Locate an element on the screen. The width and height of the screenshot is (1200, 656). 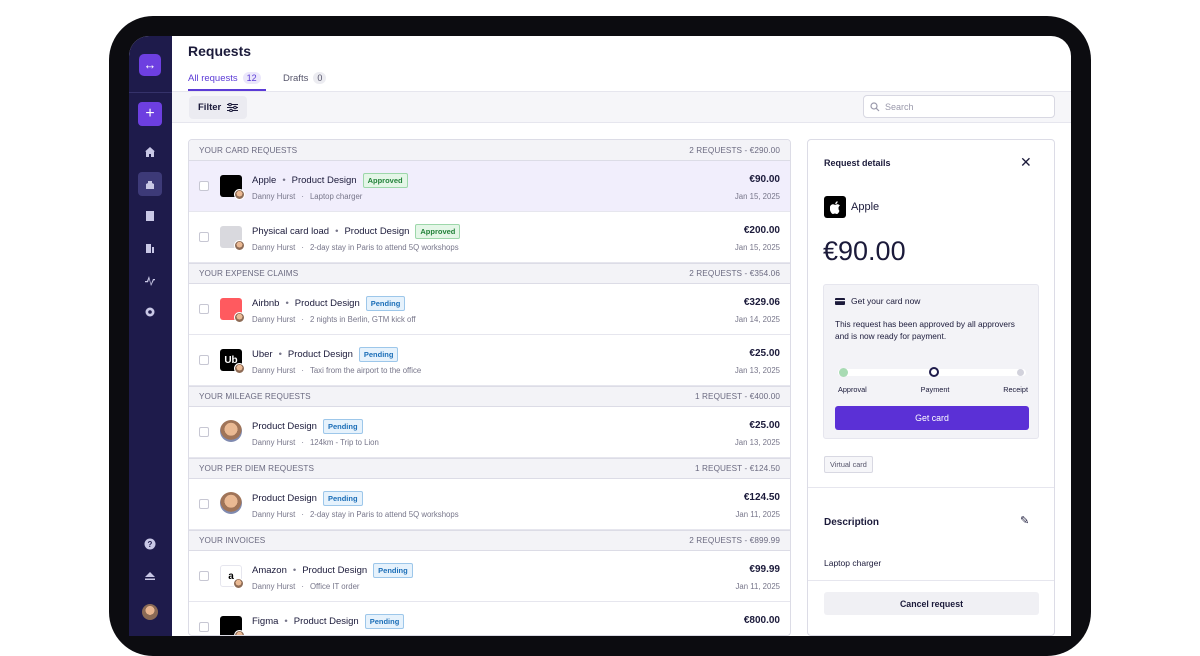
row-date: Jan 11, 2025 is located at coordinates (757, 586).